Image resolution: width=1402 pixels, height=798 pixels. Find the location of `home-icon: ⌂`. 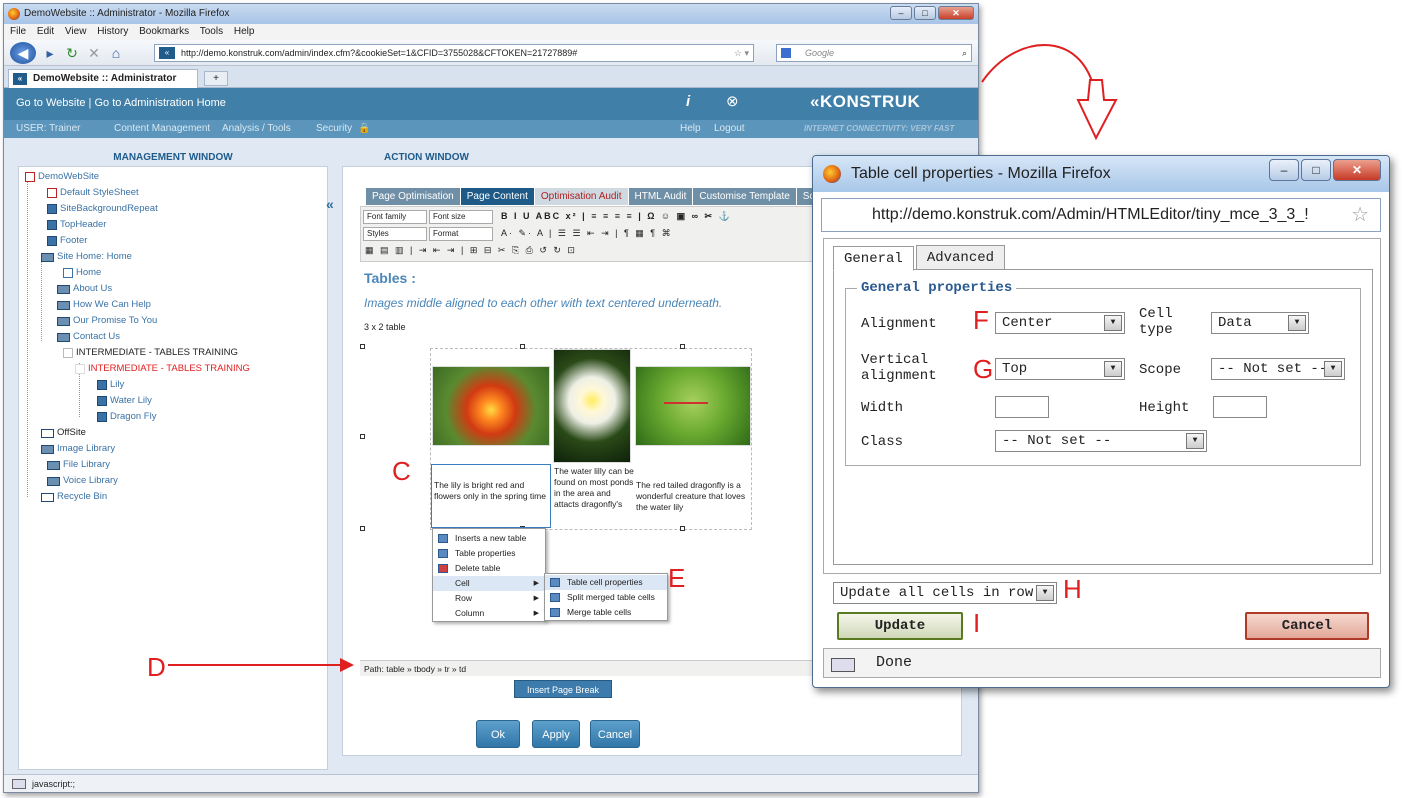

home-icon: ⌂ is located at coordinates (116, 53).